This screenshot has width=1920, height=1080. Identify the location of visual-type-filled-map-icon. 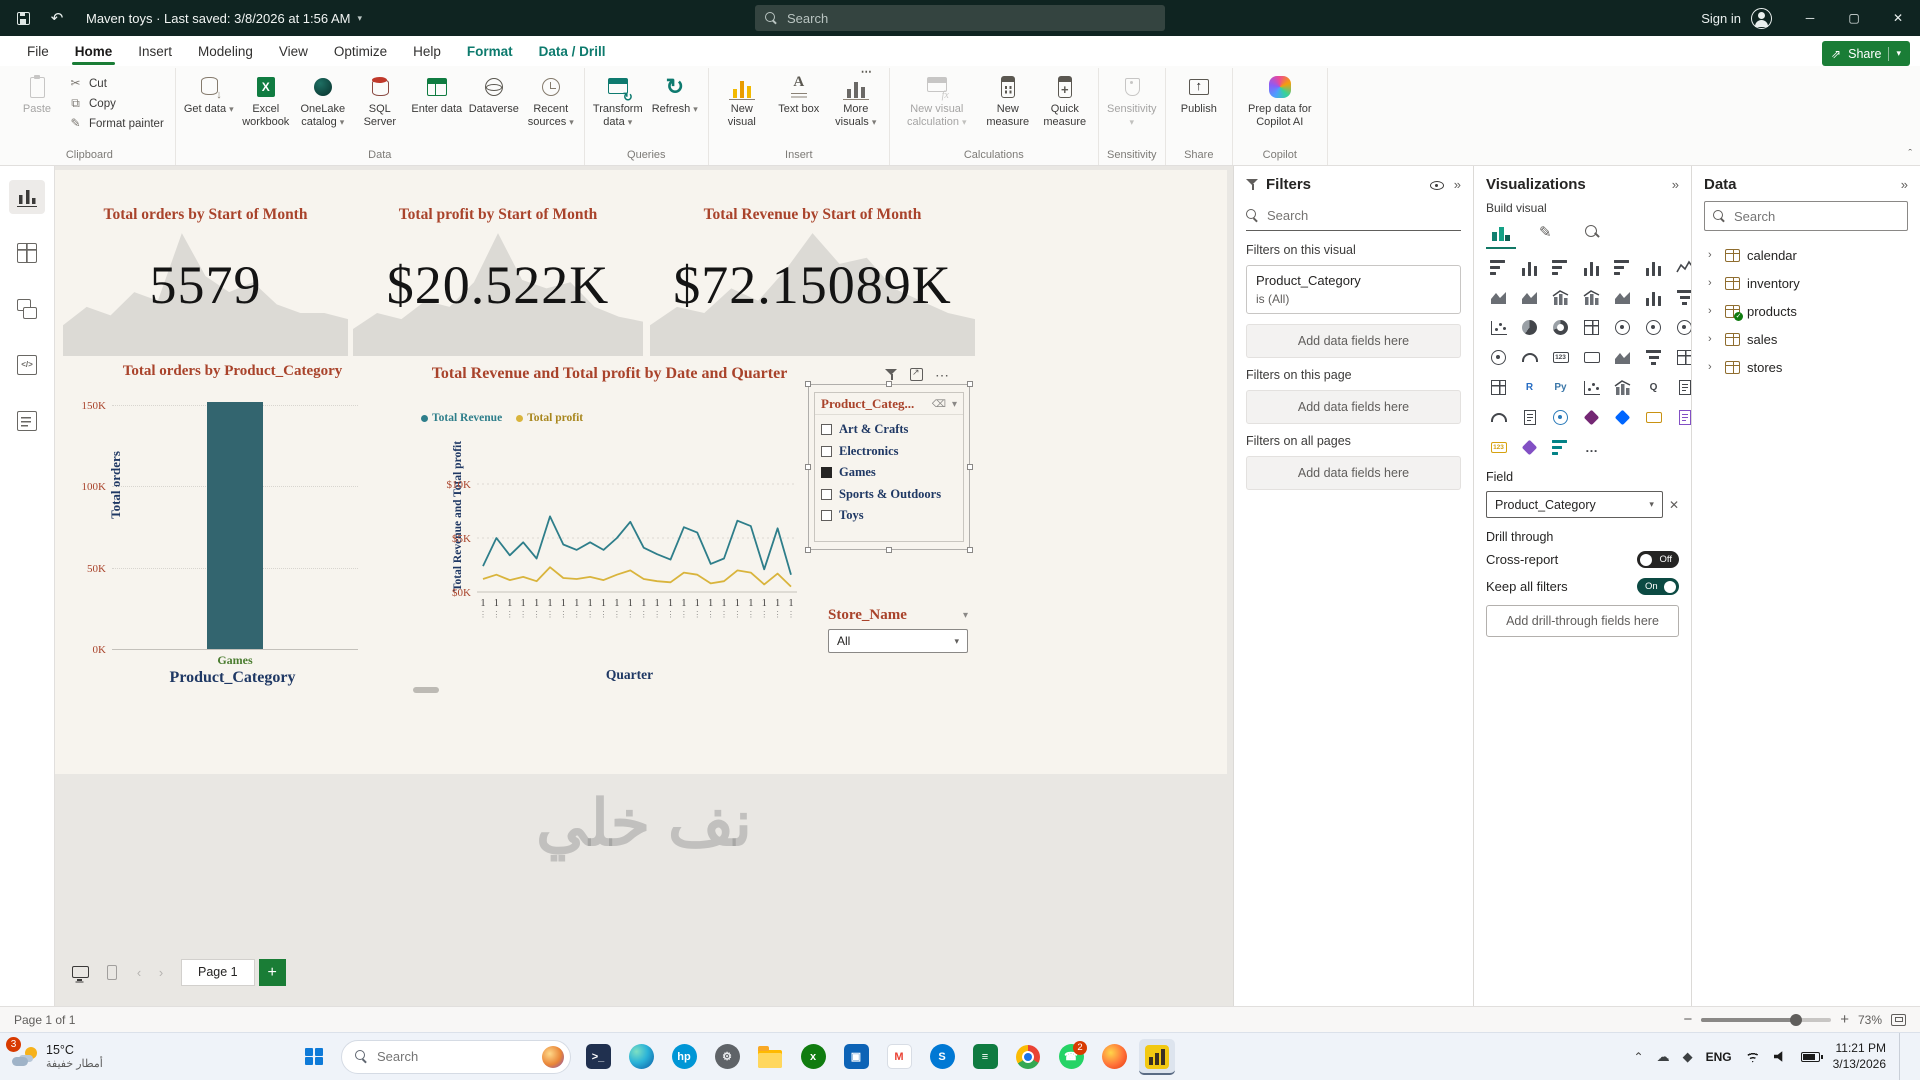
(1653, 327).